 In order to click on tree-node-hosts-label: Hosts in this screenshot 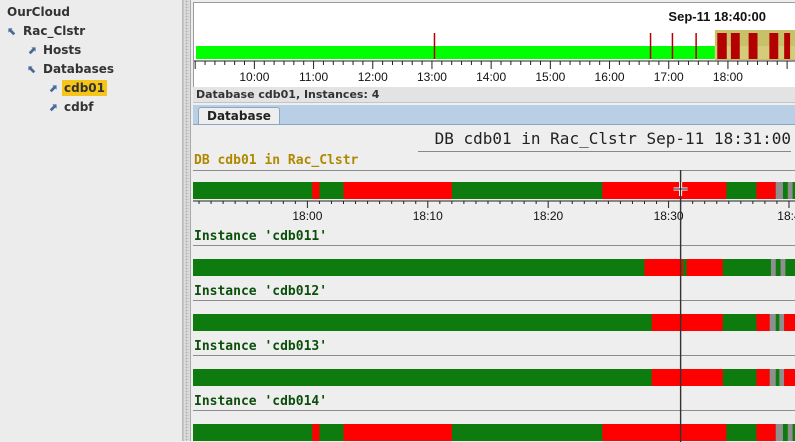, I will do `click(62, 50)`.